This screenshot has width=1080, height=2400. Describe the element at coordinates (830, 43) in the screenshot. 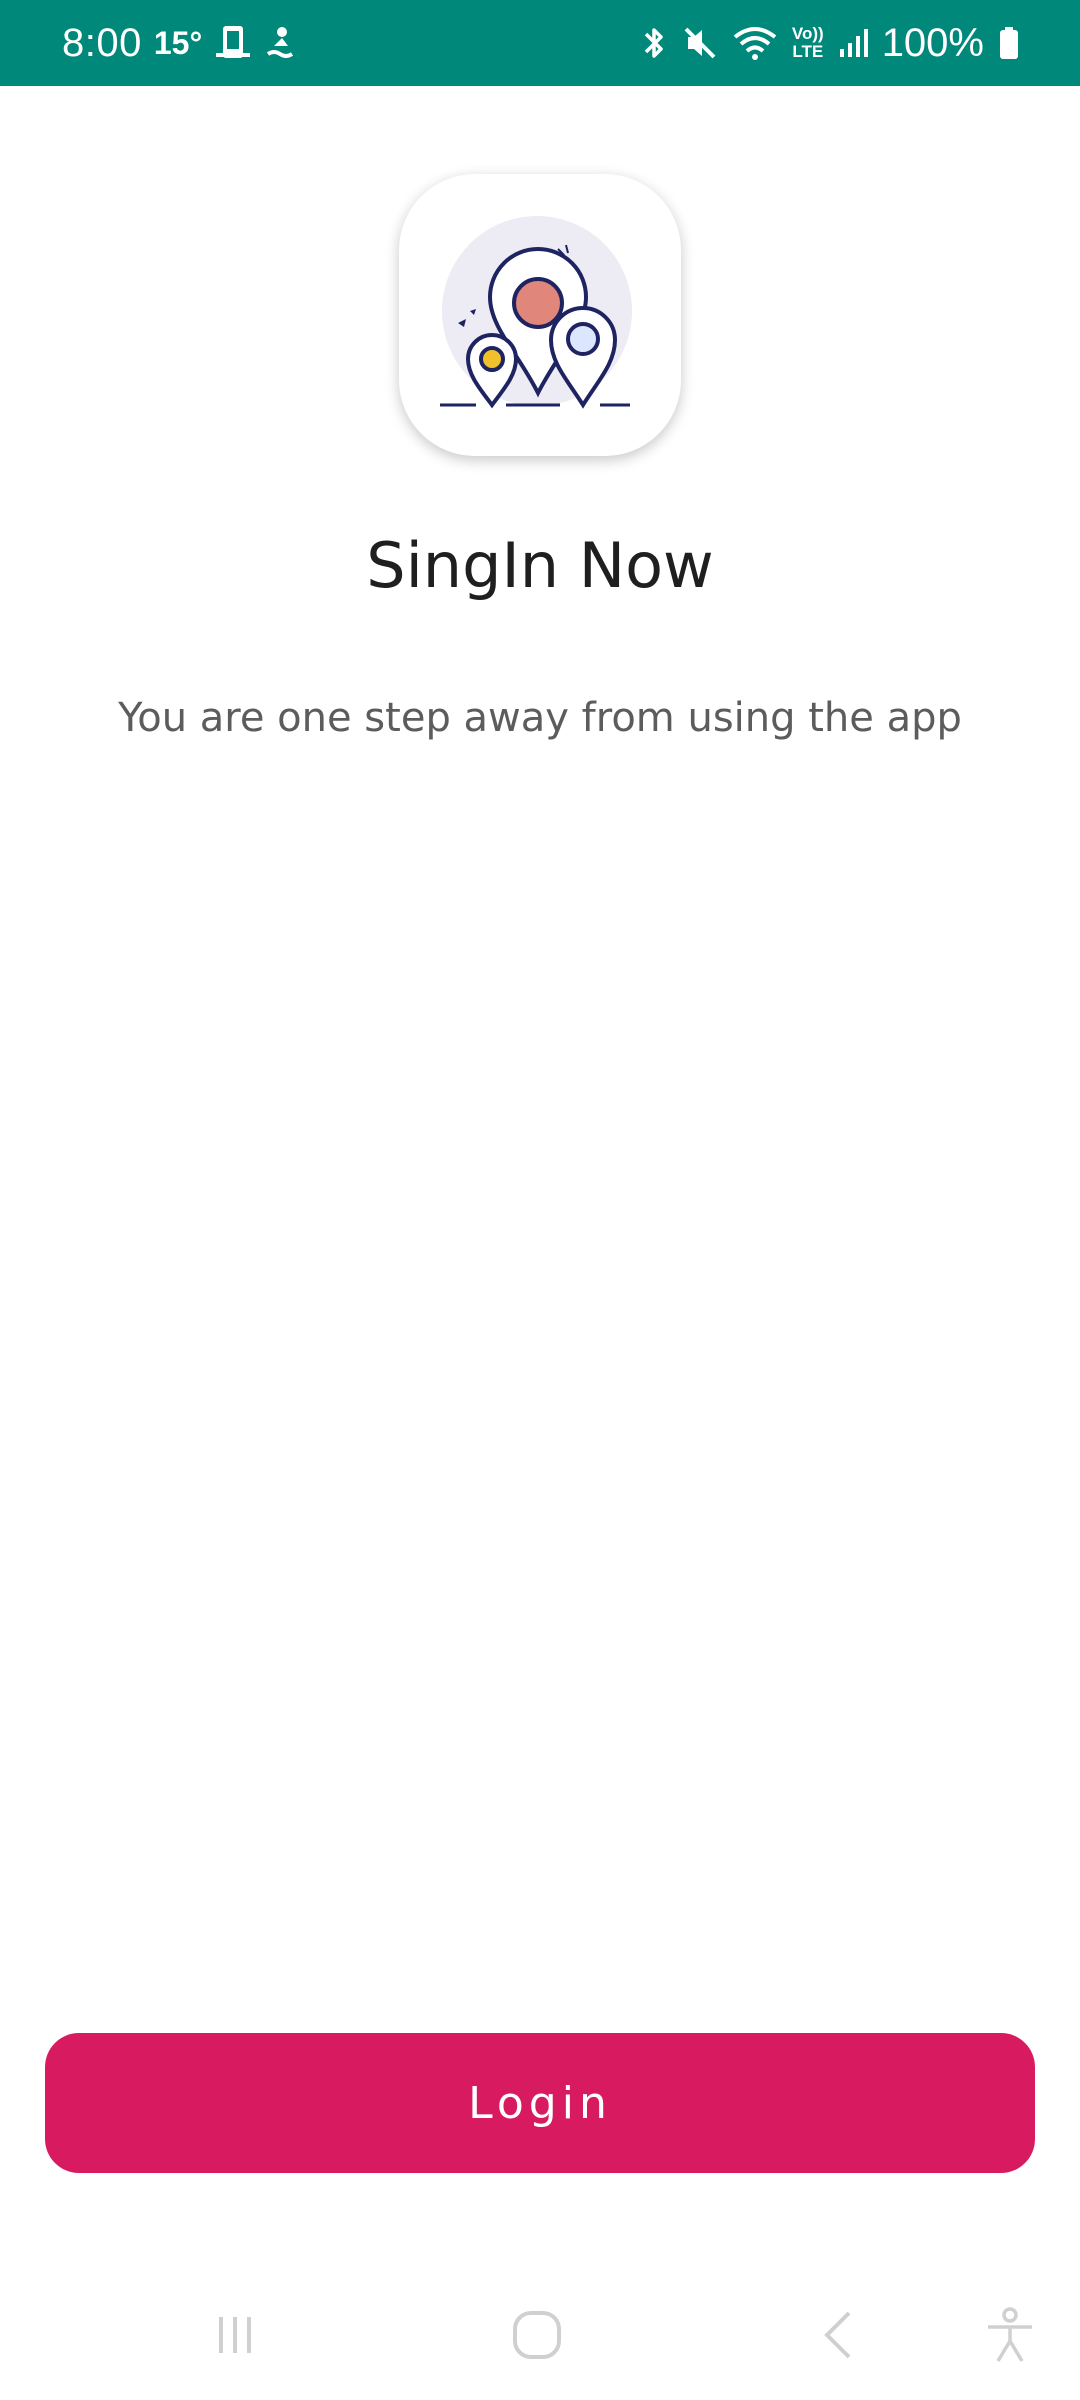

I see `status-bar-right: Vo)) LTE 100%` at that location.